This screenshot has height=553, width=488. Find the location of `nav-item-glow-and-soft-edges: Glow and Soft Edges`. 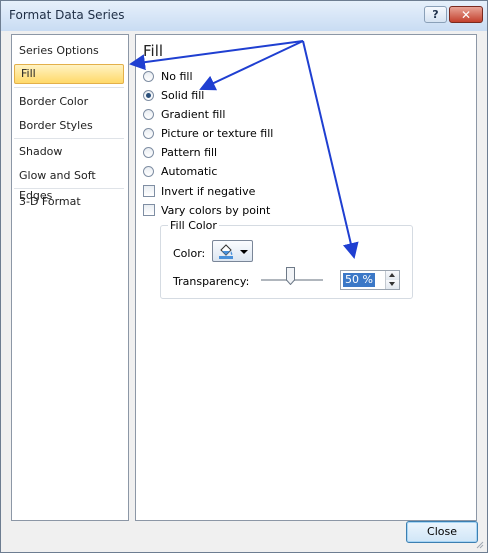

nav-item-glow-and-soft-edges: Glow and Soft Edges is located at coordinates (68, 184).